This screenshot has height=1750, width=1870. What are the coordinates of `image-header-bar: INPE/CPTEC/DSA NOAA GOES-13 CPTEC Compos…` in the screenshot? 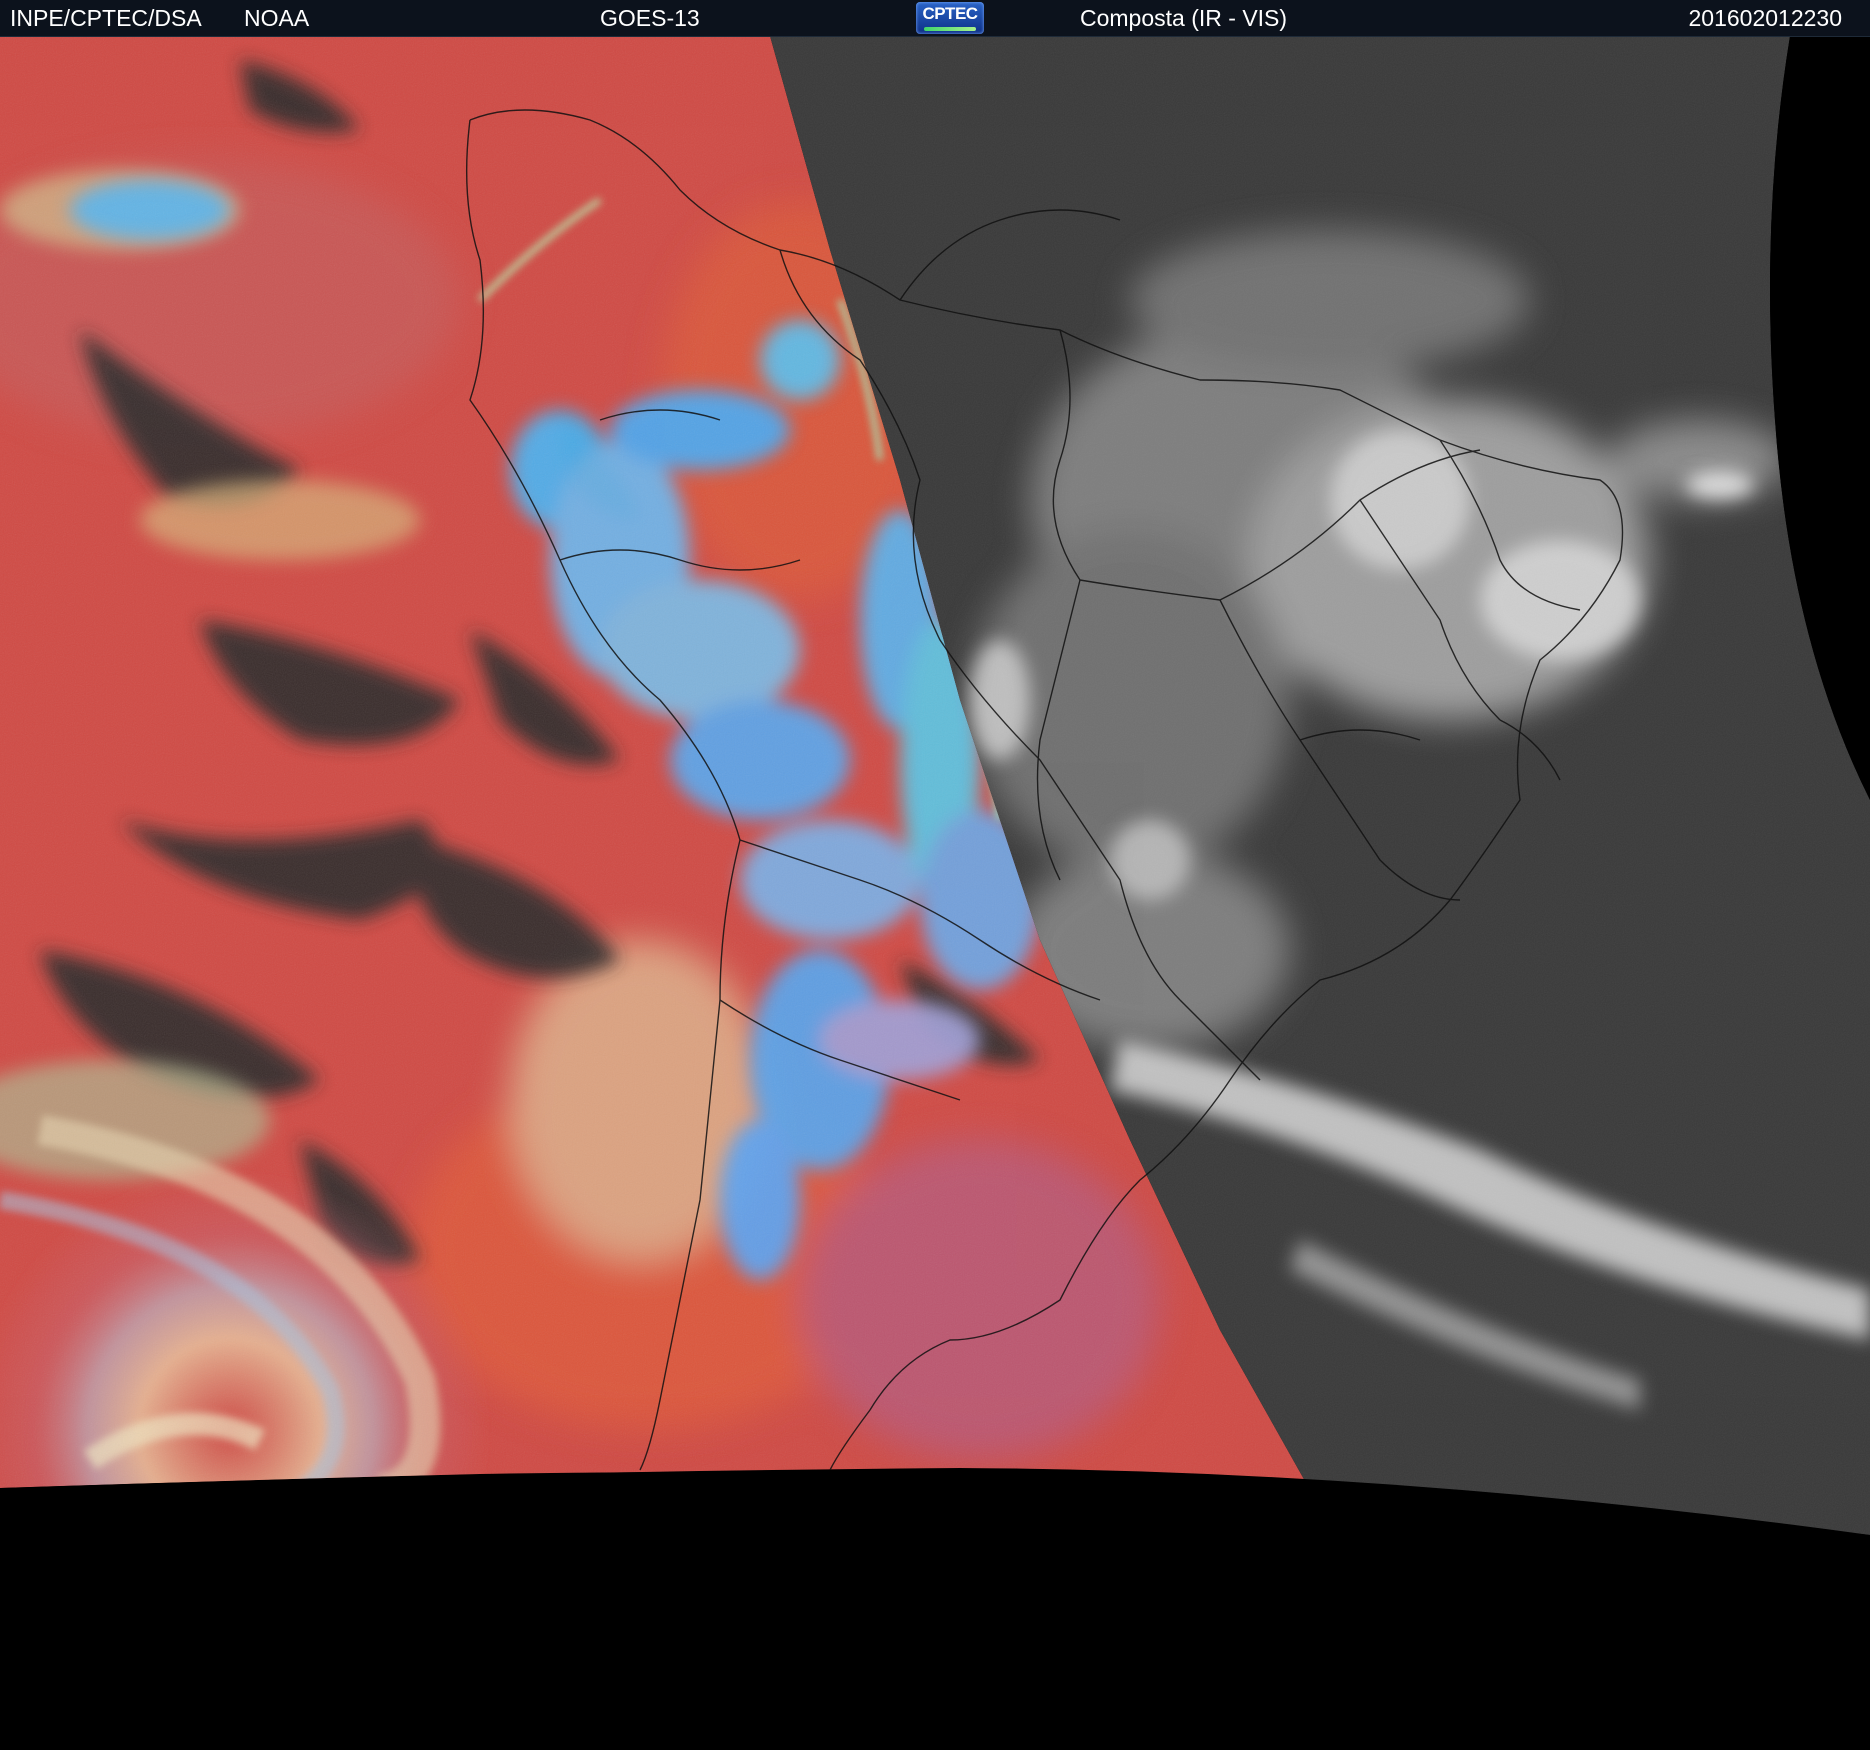 It's located at (935, 18).